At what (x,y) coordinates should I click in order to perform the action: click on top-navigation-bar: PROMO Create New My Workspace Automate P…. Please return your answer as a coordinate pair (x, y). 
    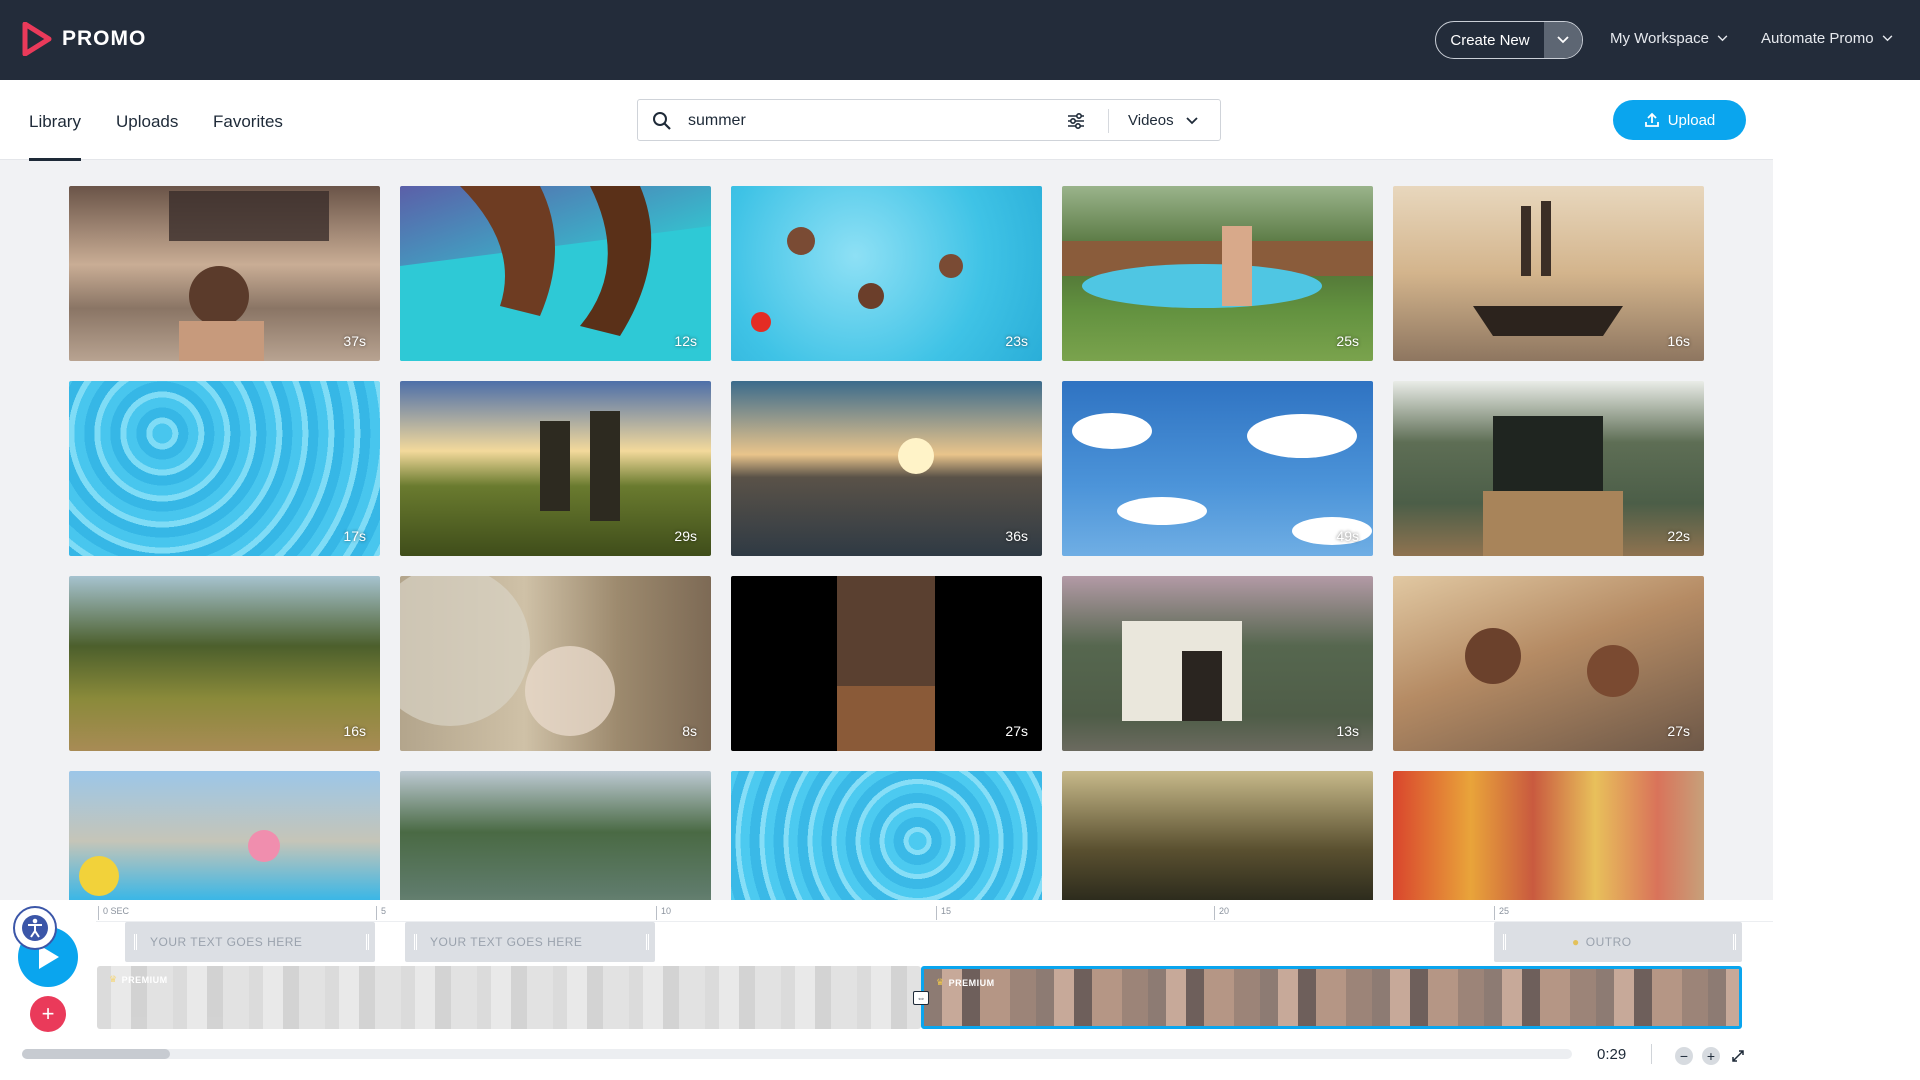
    Looking at the image, I should click on (960, 40).